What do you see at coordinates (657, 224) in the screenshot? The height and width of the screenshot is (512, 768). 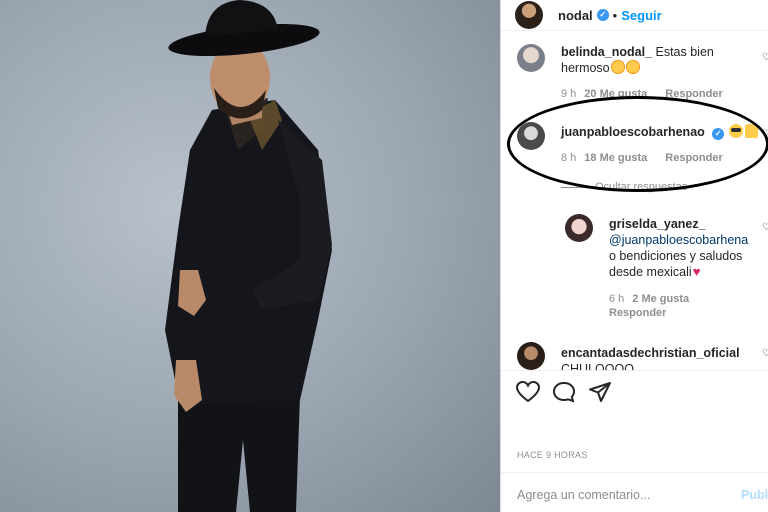 I see `reply-username: griselda_yanez_` at bounding box center [657, 224].